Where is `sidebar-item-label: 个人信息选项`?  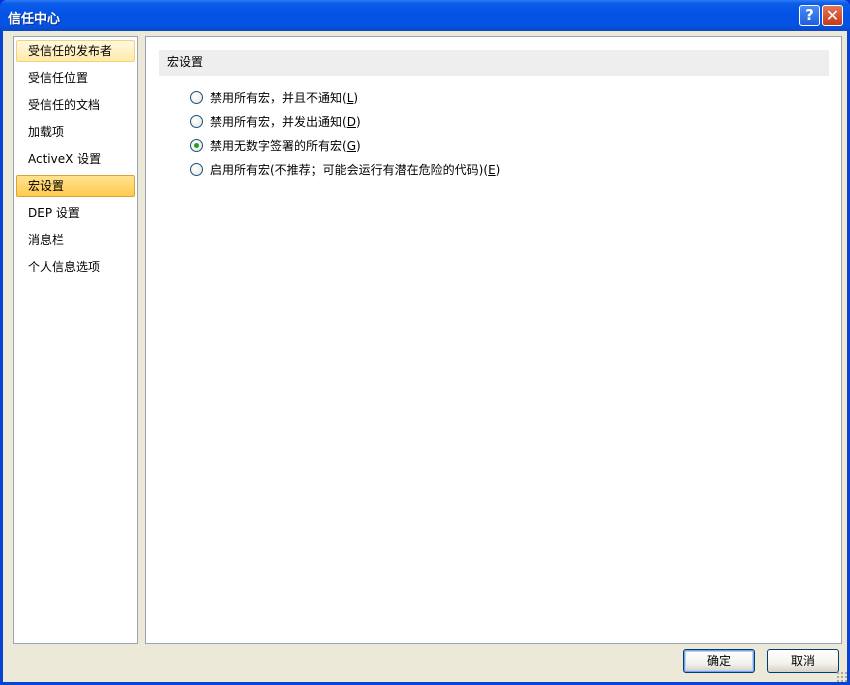
sidebar-item-label: 个人信息选项 is located at coordinates (64, 267).